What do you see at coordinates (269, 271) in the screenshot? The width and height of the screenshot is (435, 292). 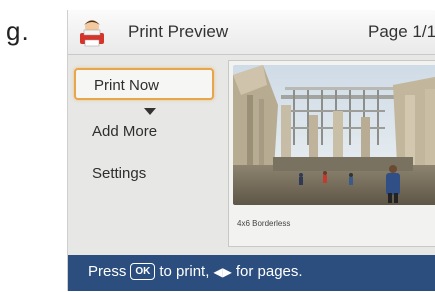 I see `status-suffix: for pages.` at bounding box center [269, 271].